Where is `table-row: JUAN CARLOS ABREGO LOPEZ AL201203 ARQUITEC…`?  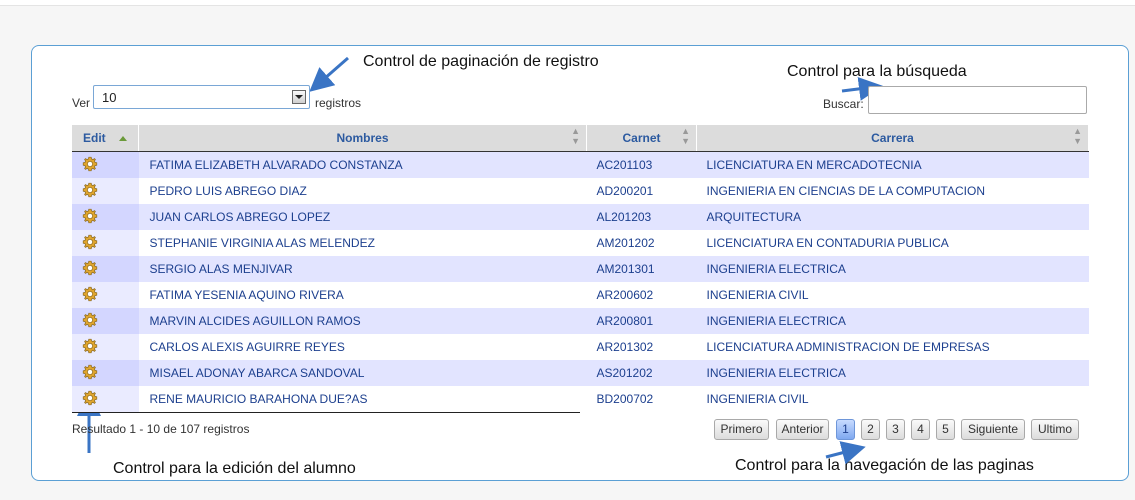 table-row: JUAN CARLOS ABREGO LOPEZ AL201203 ARQUITEC… is located at coordinates (580, 217).